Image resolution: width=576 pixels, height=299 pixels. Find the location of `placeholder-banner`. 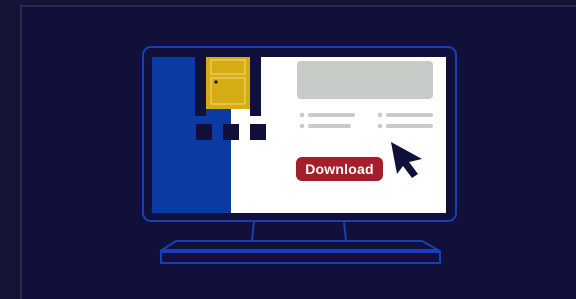

placeholder-banner is located at coordinates (365, 80).